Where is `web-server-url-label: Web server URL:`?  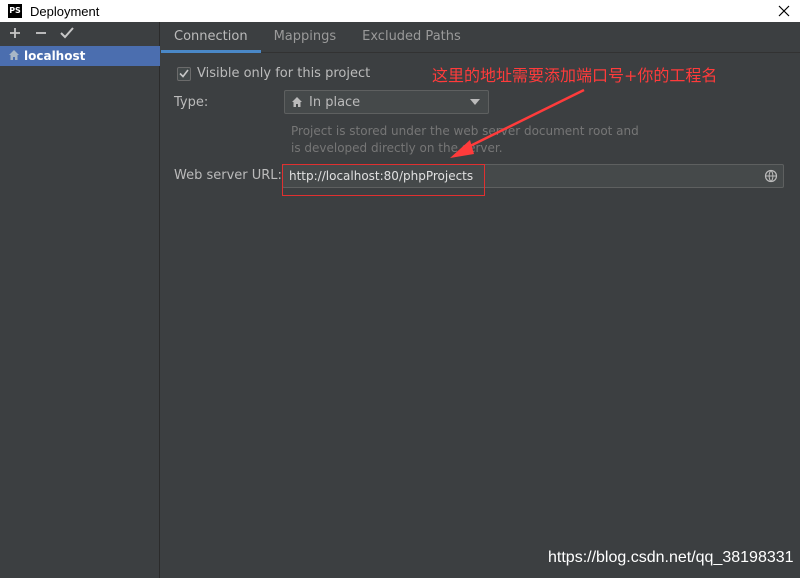 web-server-url-label: Web server URL: is located at coordinates (228, 175).